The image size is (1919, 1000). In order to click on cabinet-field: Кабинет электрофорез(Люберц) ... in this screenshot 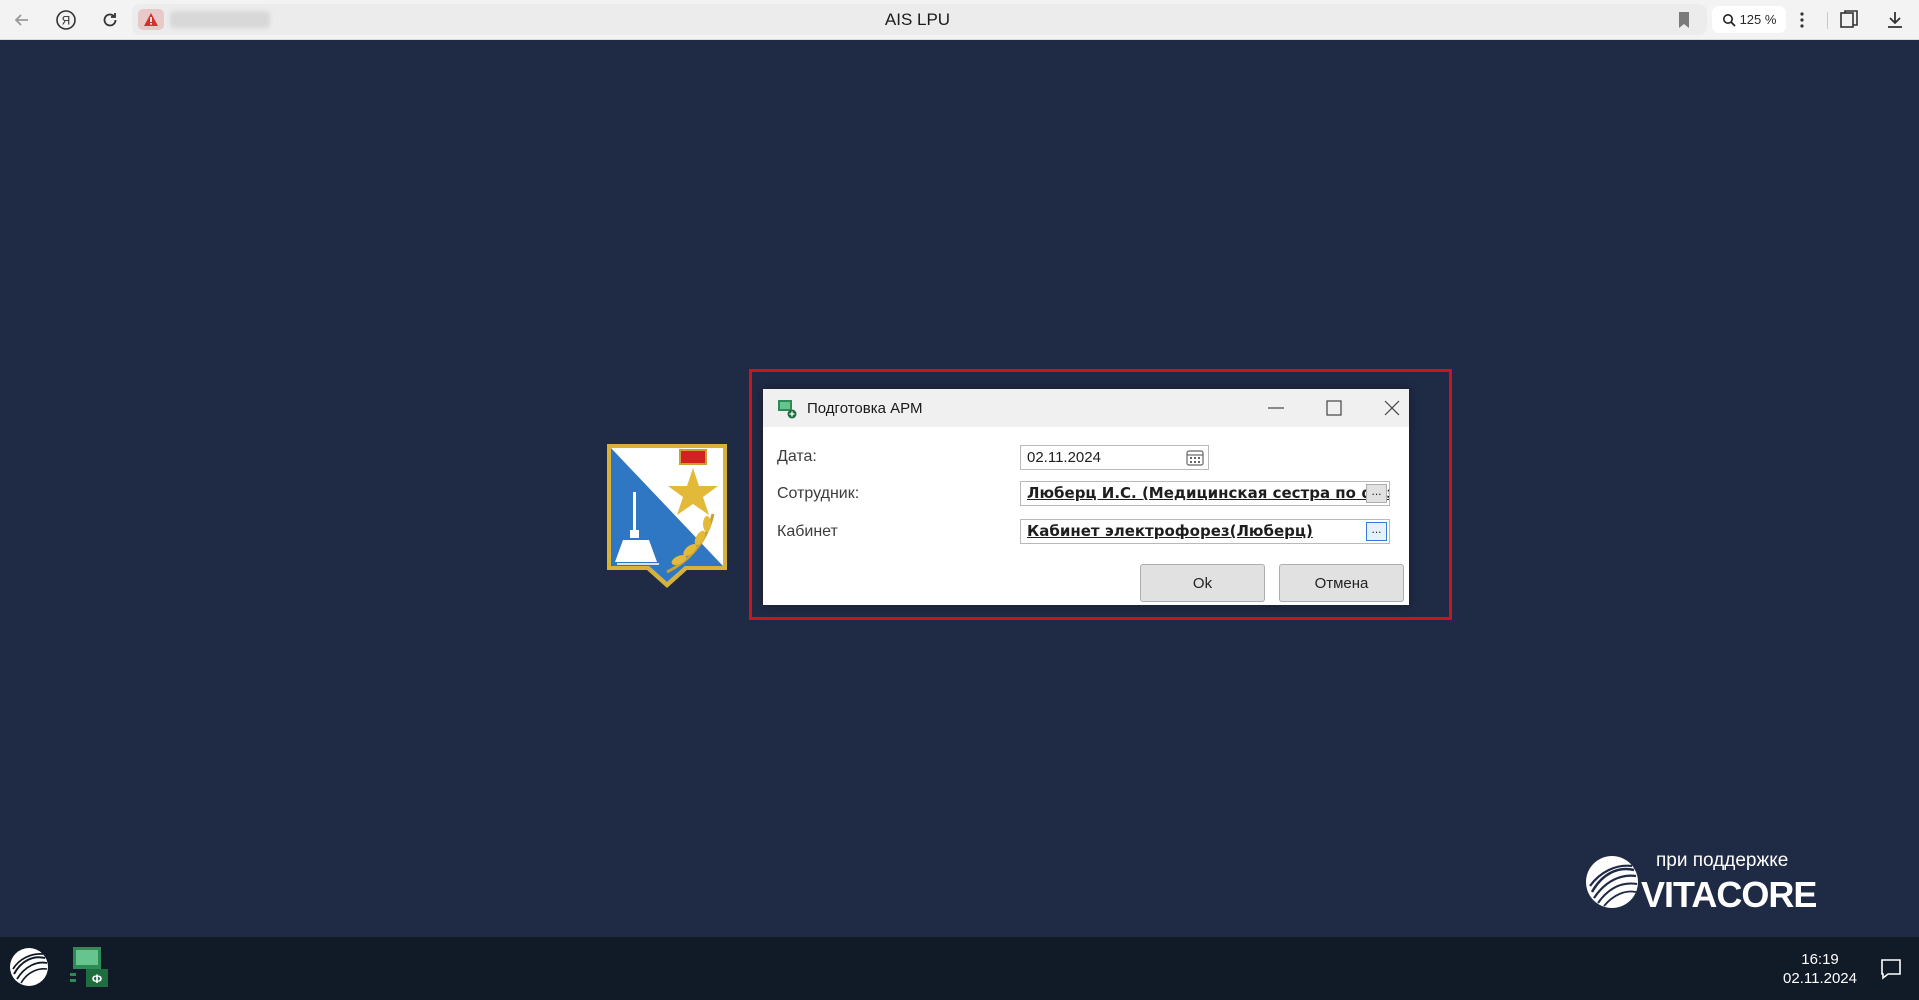, I will do `click(1205, 531)`.